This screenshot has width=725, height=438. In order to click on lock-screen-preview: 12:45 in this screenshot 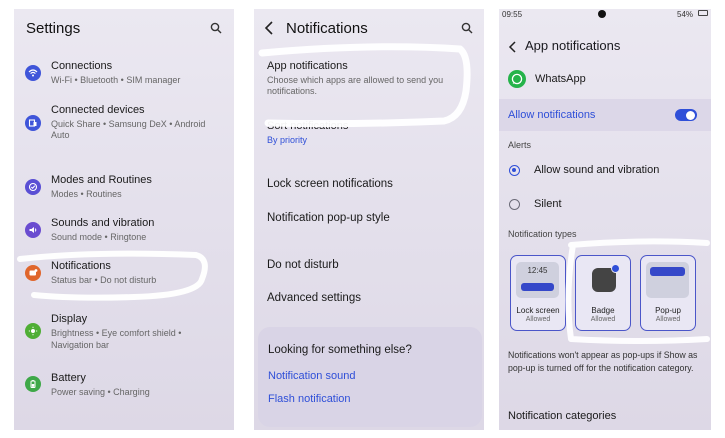, I will do `click(537, 280)`.